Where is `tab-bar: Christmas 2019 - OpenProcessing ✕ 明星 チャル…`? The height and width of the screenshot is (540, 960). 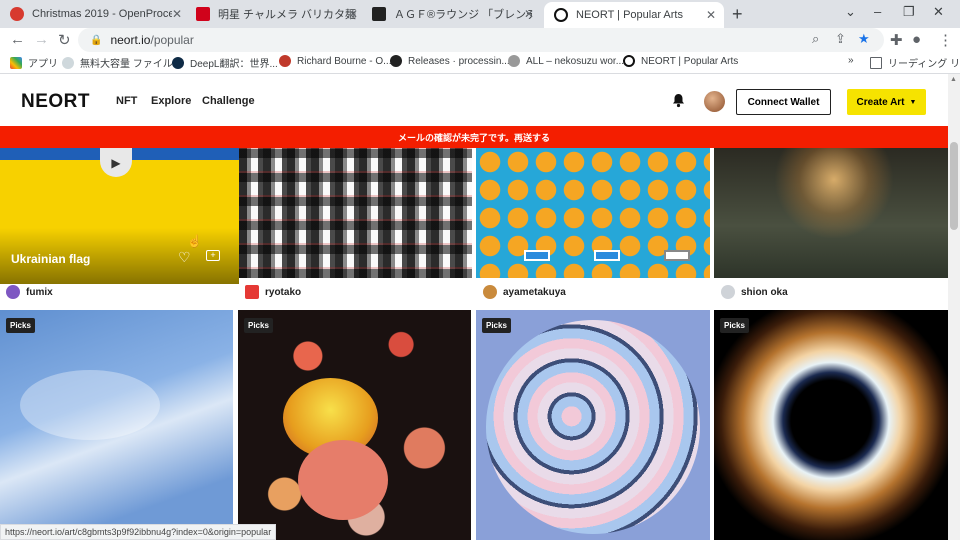 tab-bar: Christmas 2019 - OpenProcessing ✕ 明星 チャル… is located at coordinates (480, 14).